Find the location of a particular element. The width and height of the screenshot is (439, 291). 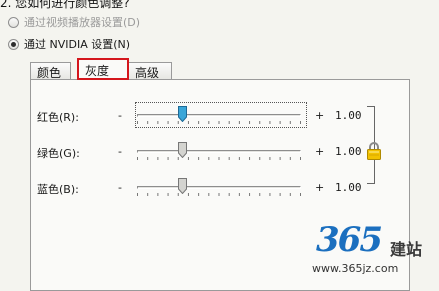

blue-minus: - is located at coordinates (120, 187).